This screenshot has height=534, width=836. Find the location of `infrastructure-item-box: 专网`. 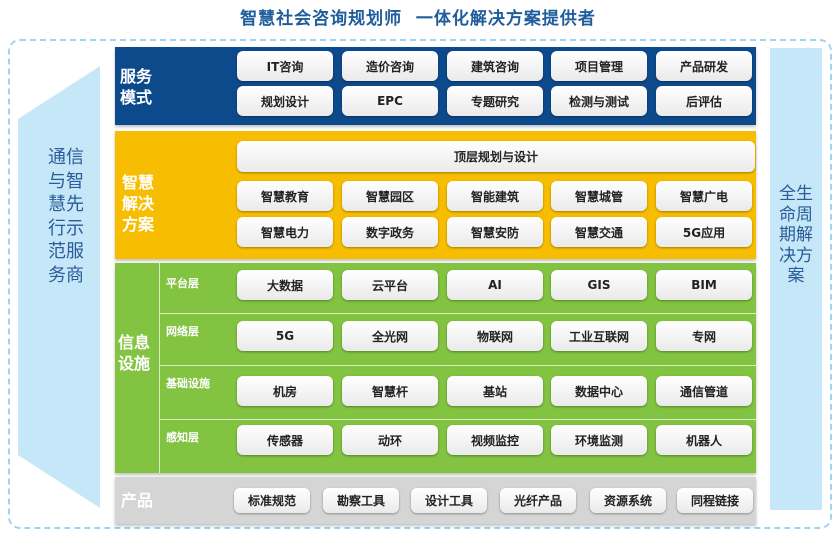

infrastructure-item-box: 专网 is located at coordinates (704, 336).